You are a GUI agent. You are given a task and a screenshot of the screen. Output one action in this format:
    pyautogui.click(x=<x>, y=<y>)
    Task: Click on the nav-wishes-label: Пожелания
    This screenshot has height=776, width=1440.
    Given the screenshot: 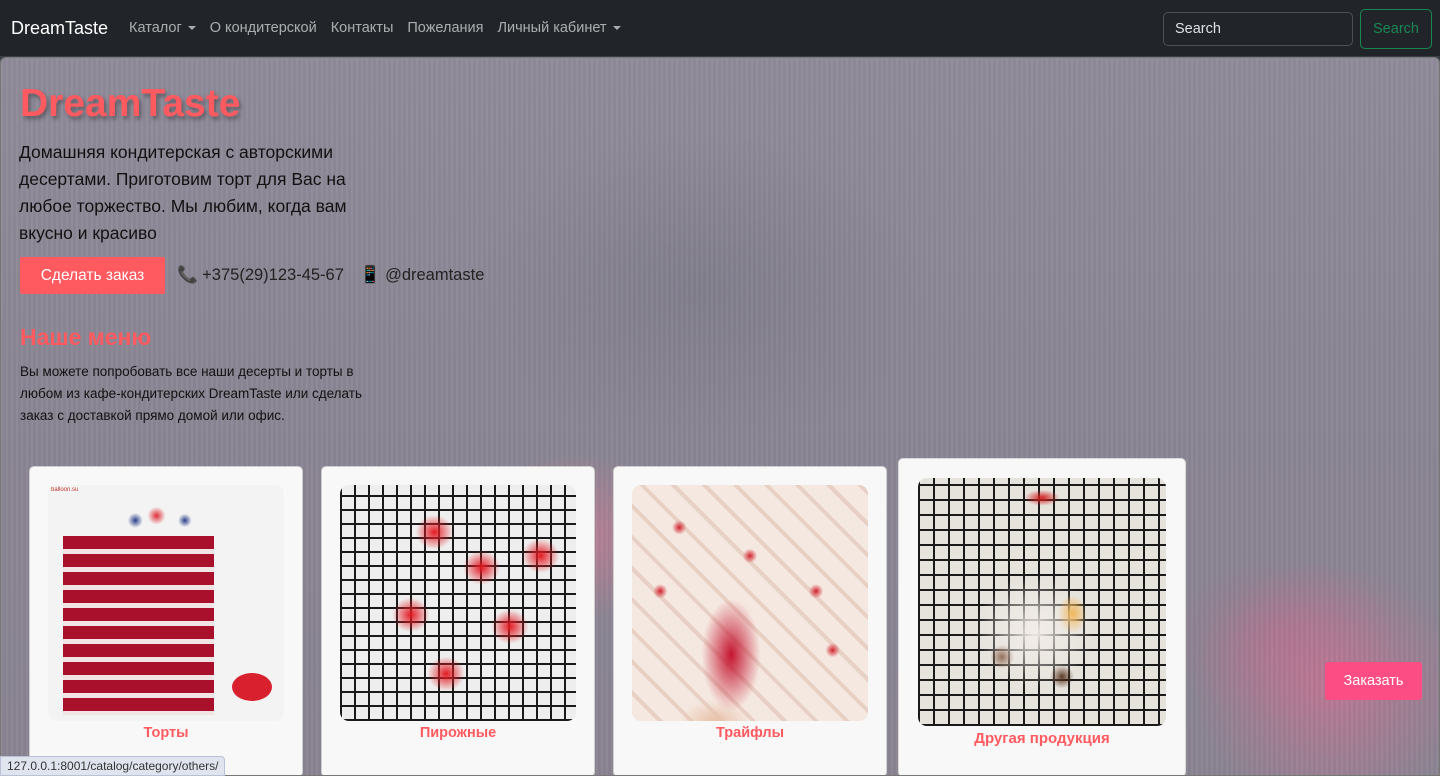 What is the action you would take?
    pyautogui.click(x=445, y=28)
    